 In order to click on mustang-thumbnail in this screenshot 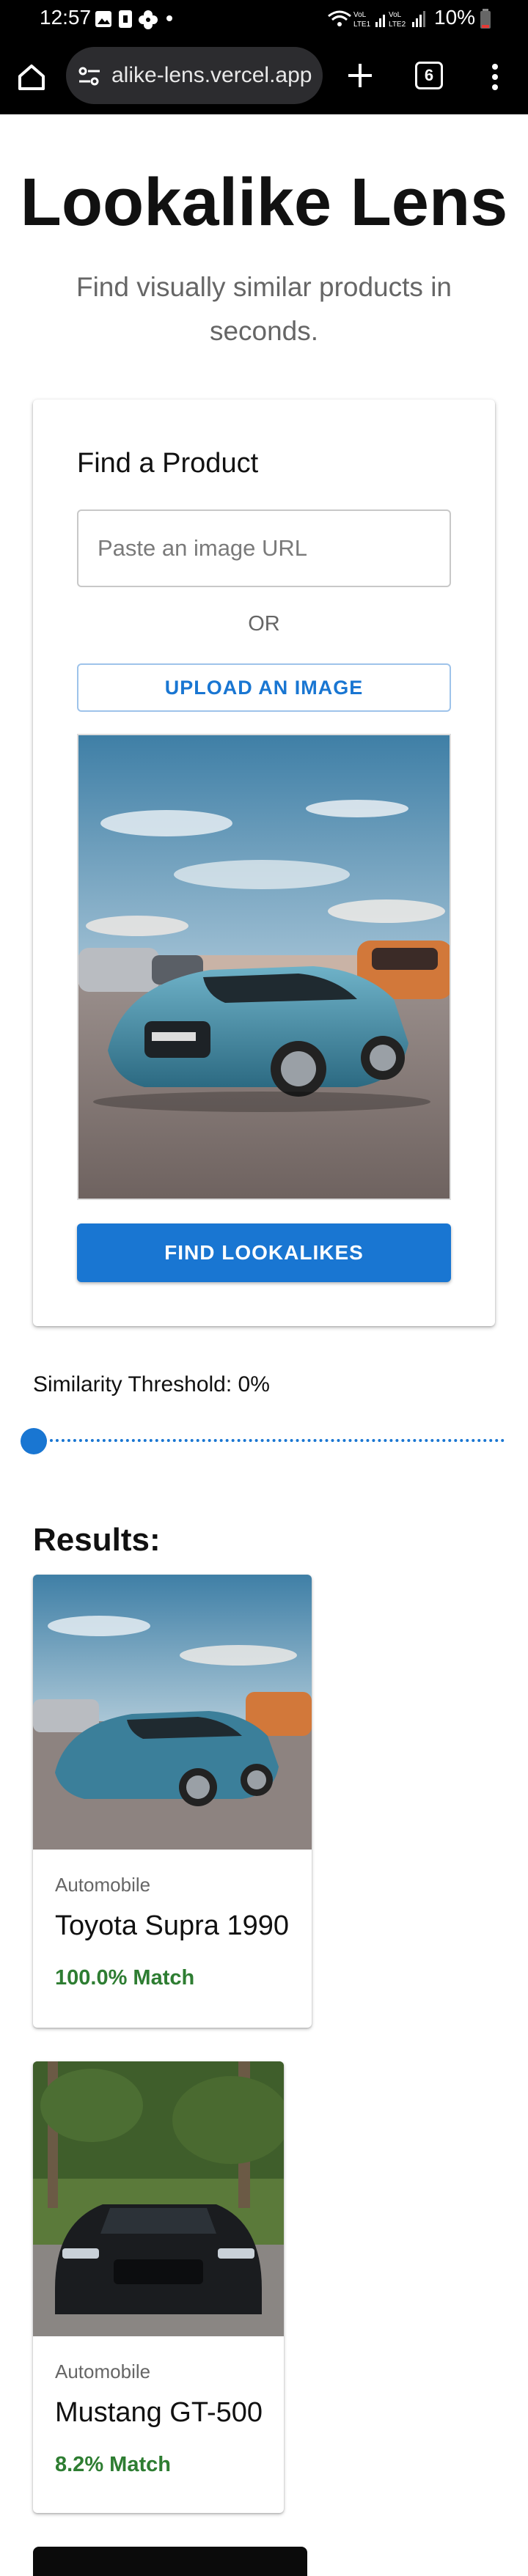, I will do `click(158, 2198)`.